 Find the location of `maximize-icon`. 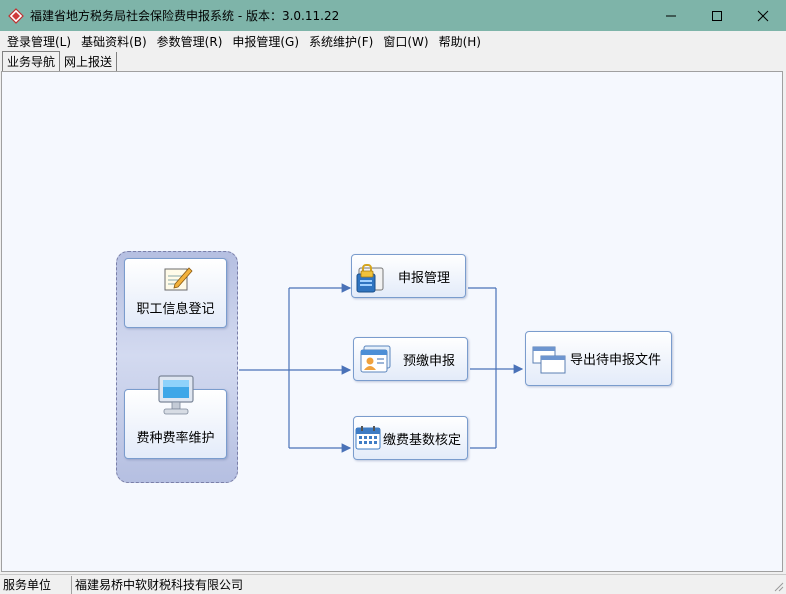

maximize-icon is located at coordinates (717, 15).